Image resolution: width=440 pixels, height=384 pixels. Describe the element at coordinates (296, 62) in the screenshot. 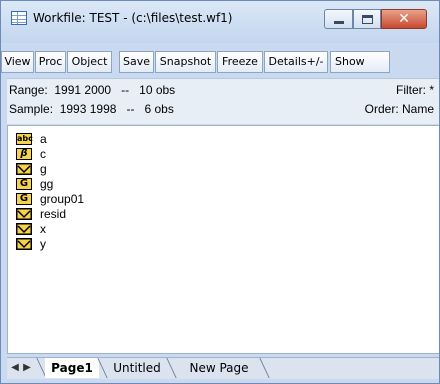

I see `details-button: Details+/-` at that location.